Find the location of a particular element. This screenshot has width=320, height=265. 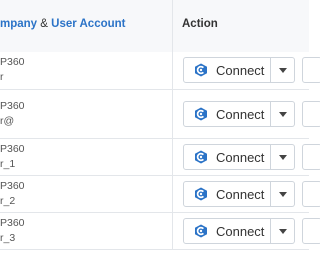

table-row: P360 r_3 Connect is located at coordinates (160, 231).